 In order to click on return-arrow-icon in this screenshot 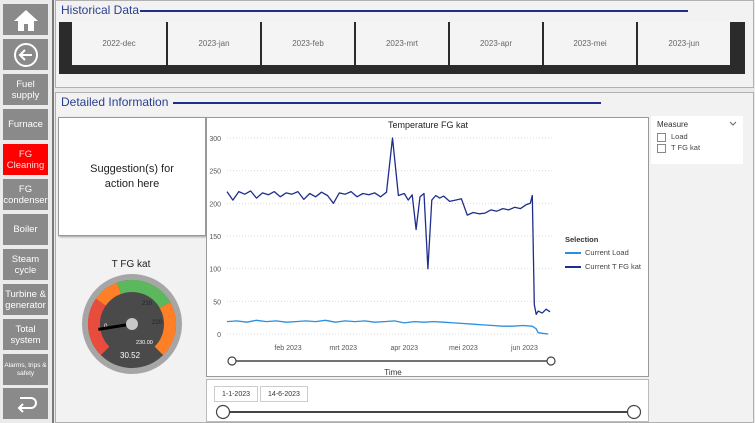, I will do `click(27, 404)`.